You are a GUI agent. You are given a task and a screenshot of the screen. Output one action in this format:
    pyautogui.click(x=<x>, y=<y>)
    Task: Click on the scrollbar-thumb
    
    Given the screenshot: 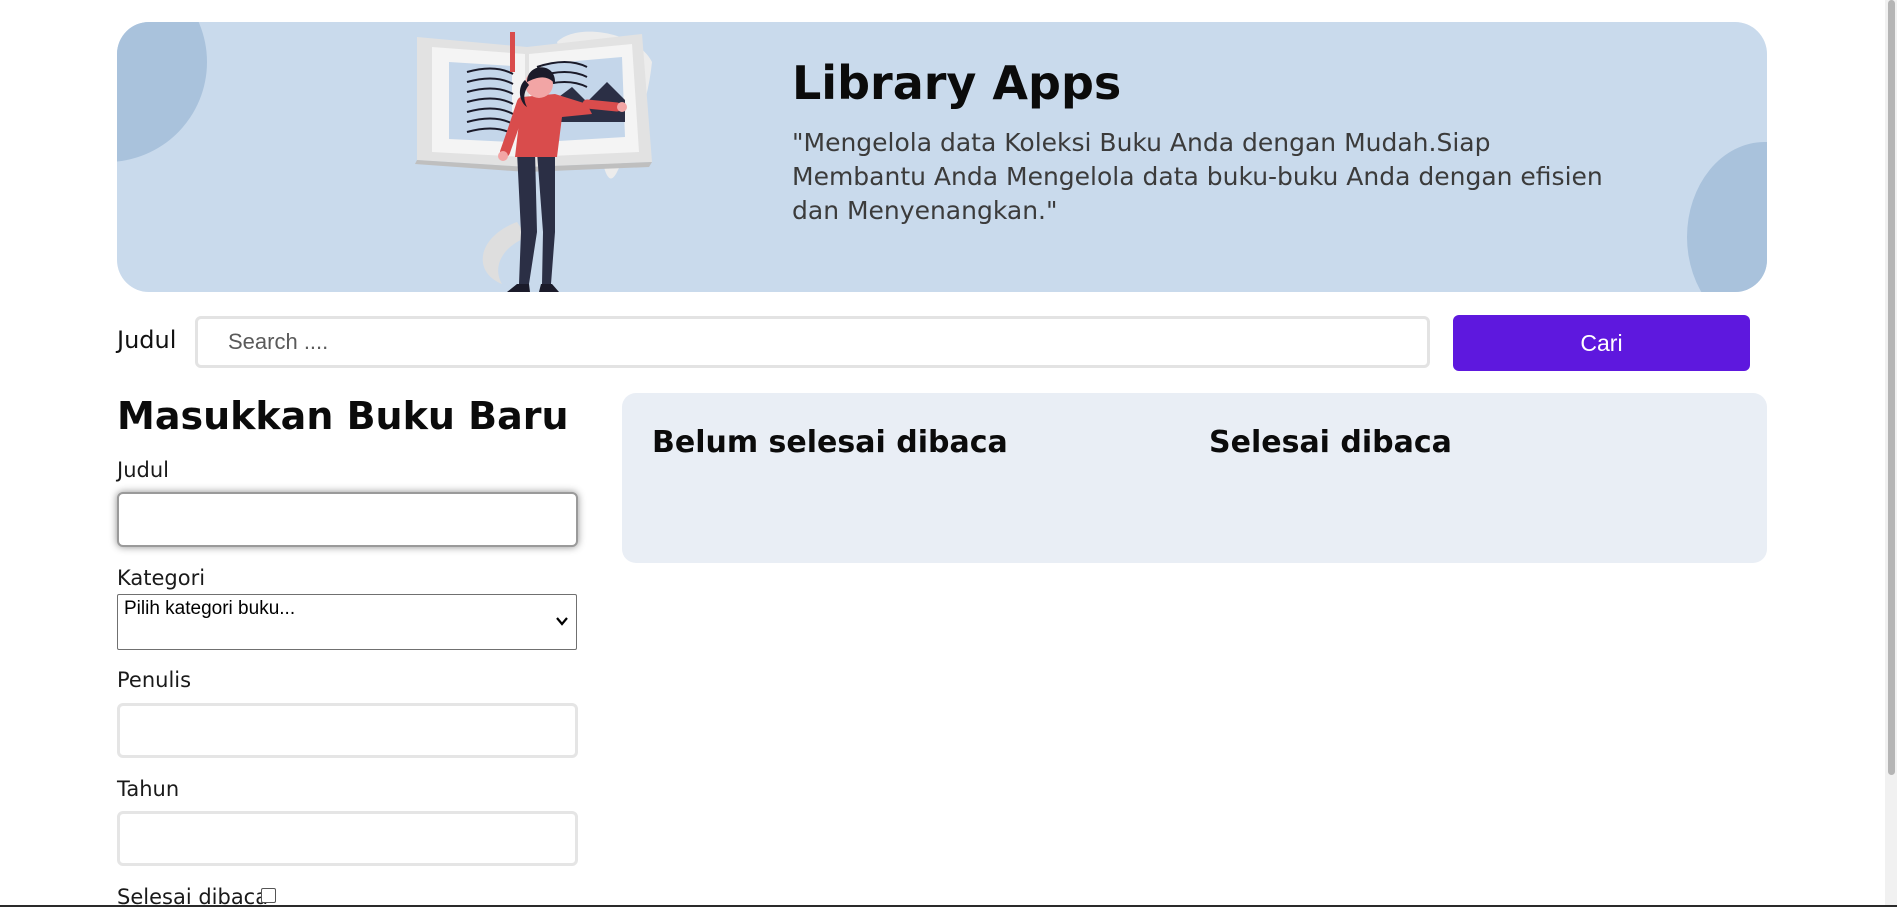 What is the action you would take?
    pyautogui.click(x=1891, y=387)
    